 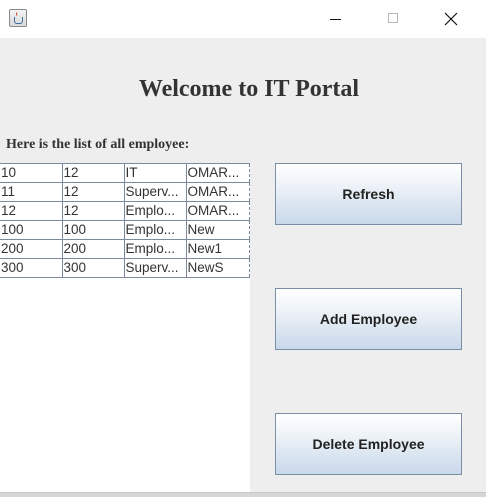 I want to click on table-row: 300 300 Superv... NewS, so click(x=125, y=268).